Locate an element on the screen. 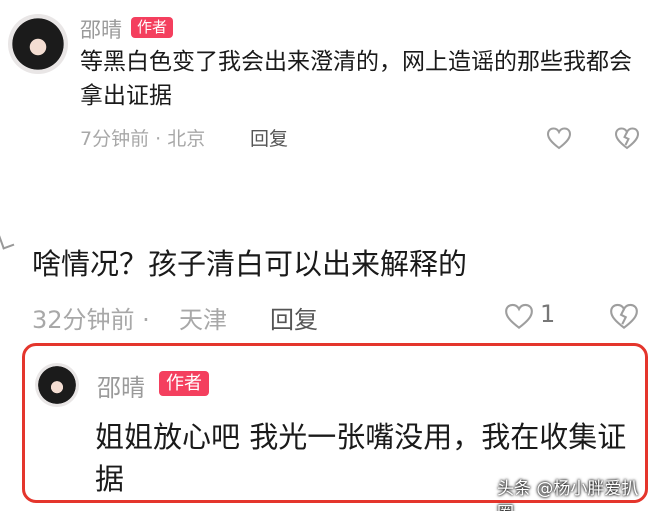  comment-time: 32分钟前 · is located at coordinates (91, 320).